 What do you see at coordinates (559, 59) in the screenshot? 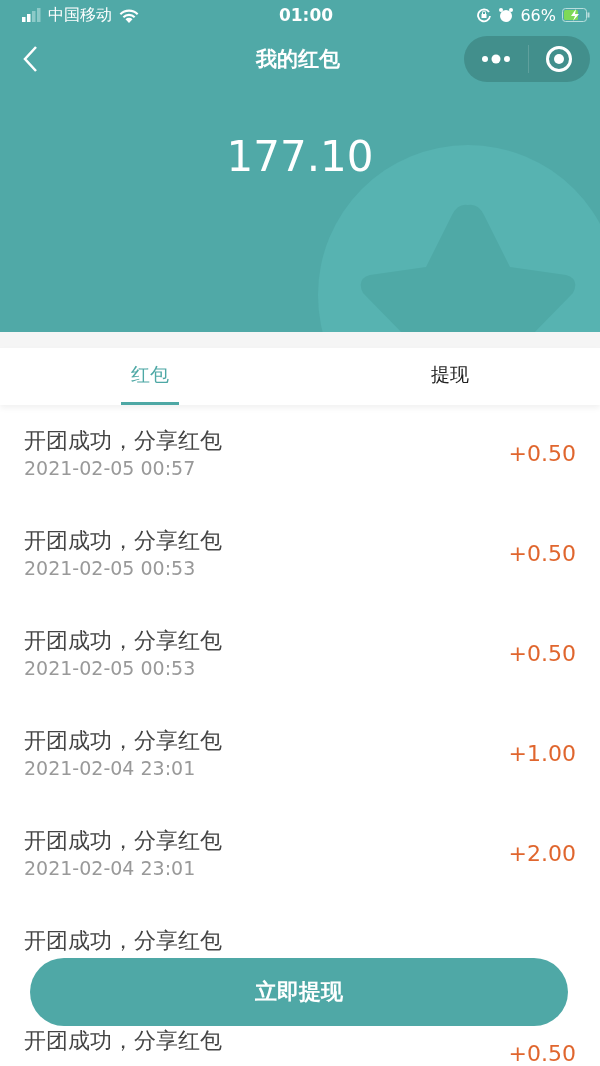
I see `close-icon` at bounding box center [559, 59].